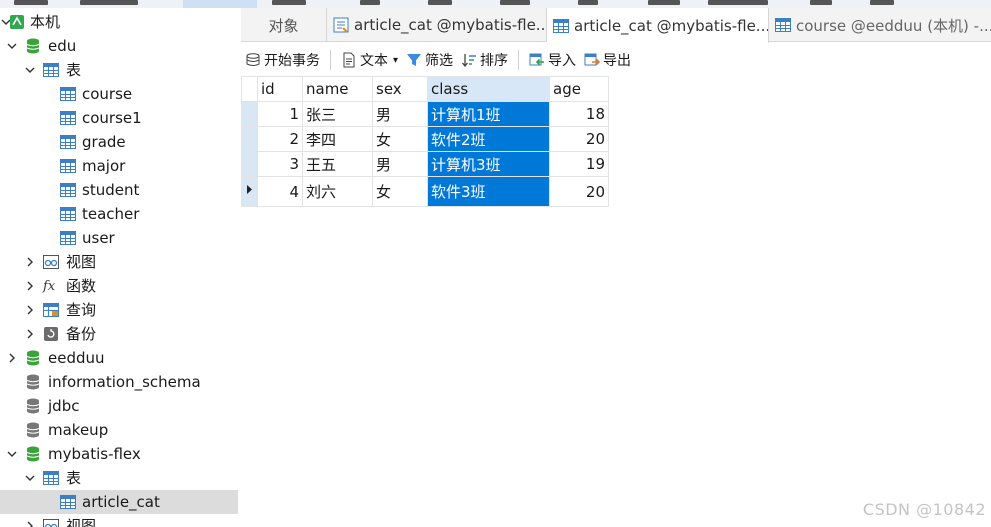 This screenshot has width=991, height=527. Describe the element at coordinates (119, 46) in the screenshot. I see `tree-db-edu: edu` at that location.